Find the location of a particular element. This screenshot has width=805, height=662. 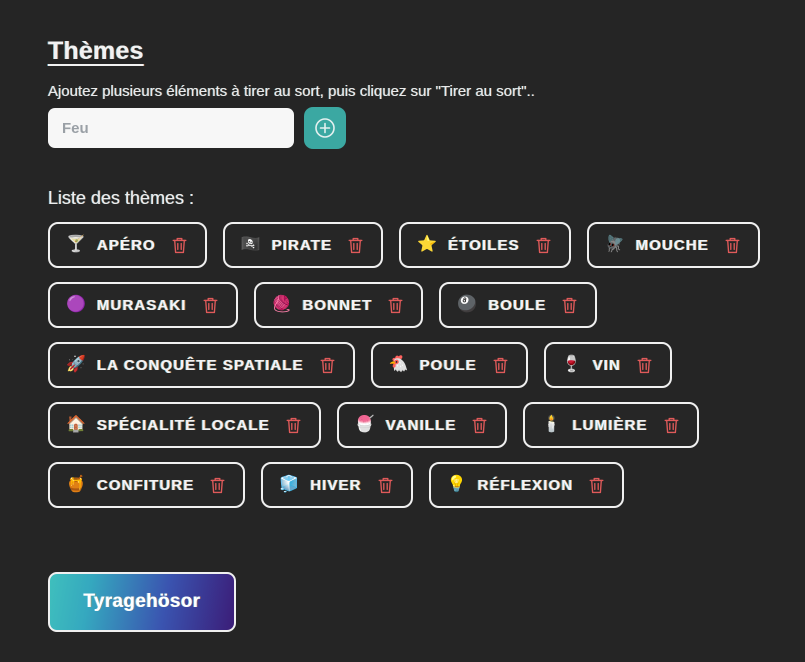

theme-chip: 🏴‍☠️ PIRATE is located at coordinates (303, 245).